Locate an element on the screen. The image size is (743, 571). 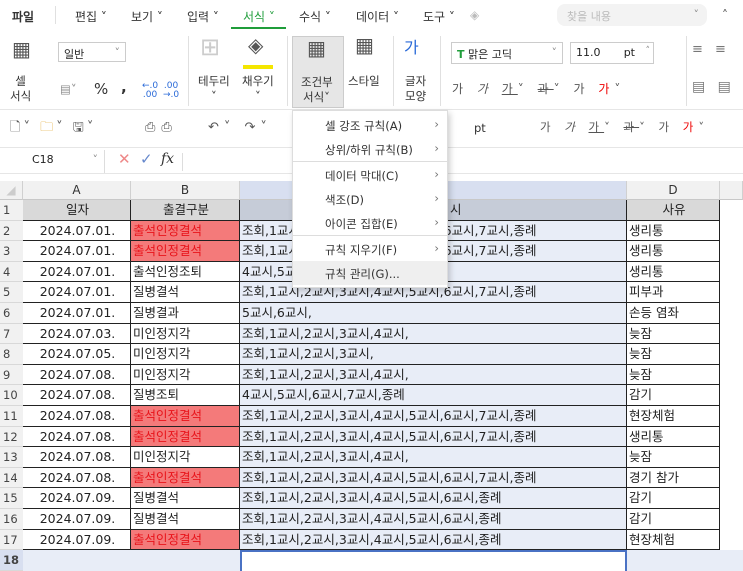
menu-item: 데이터 막대(C) › is located at coordinates (370, 175).